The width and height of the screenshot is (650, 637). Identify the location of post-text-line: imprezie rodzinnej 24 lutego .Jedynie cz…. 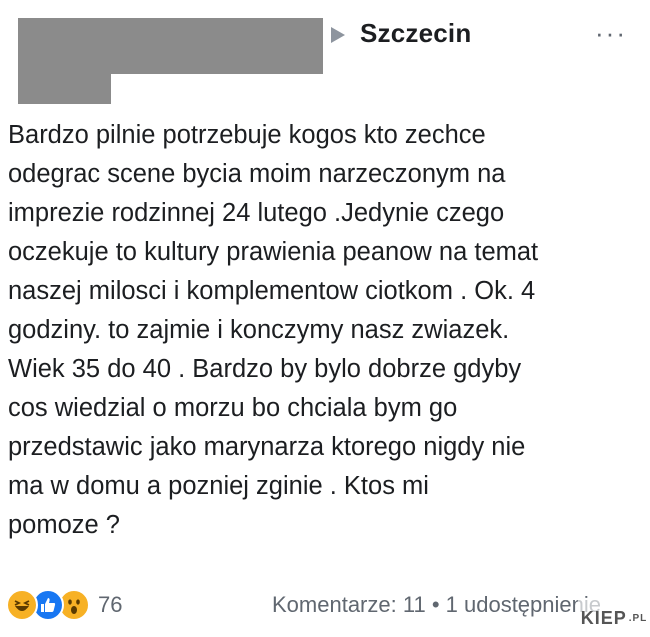
(256, 213).